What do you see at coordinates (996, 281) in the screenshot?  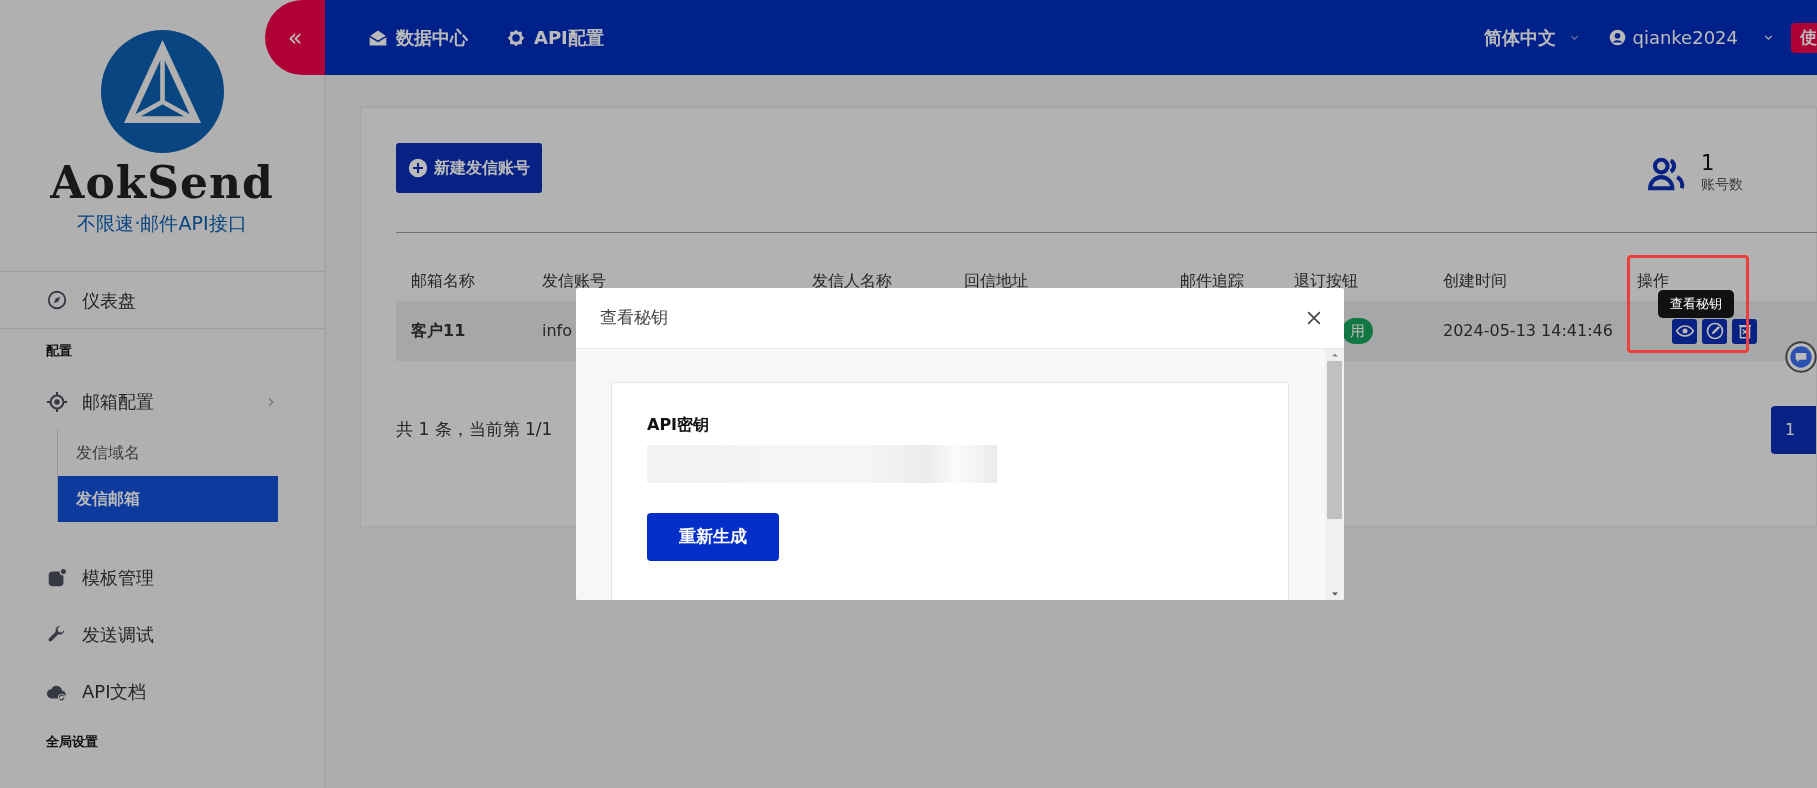 I see `column-header: 回信地址` at bounding box center [996, 281].